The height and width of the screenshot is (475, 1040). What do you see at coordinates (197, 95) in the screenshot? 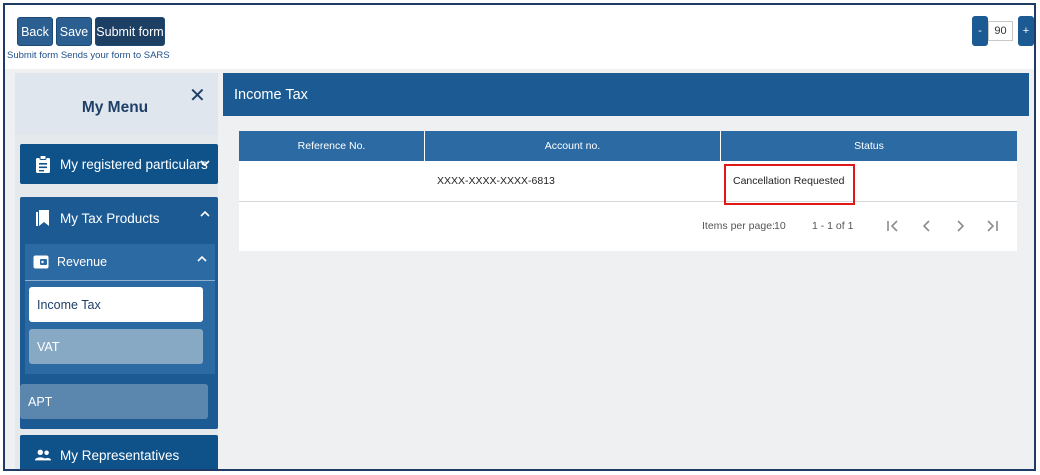
I see `close-icon: ✕` at bounding box center [197, 95].